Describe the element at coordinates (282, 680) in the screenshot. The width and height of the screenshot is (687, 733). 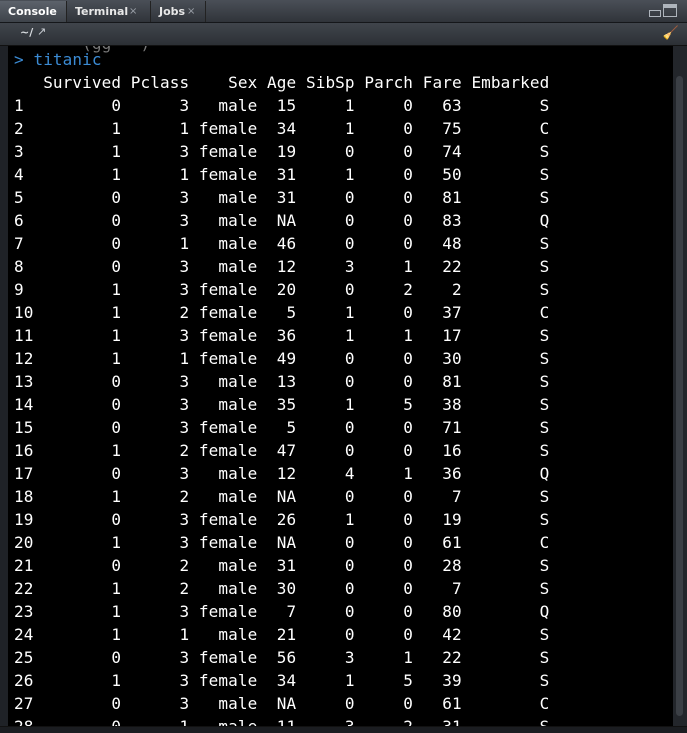
I see `table-row: 26 1 3 female 34 1 5 39 S` at that location.